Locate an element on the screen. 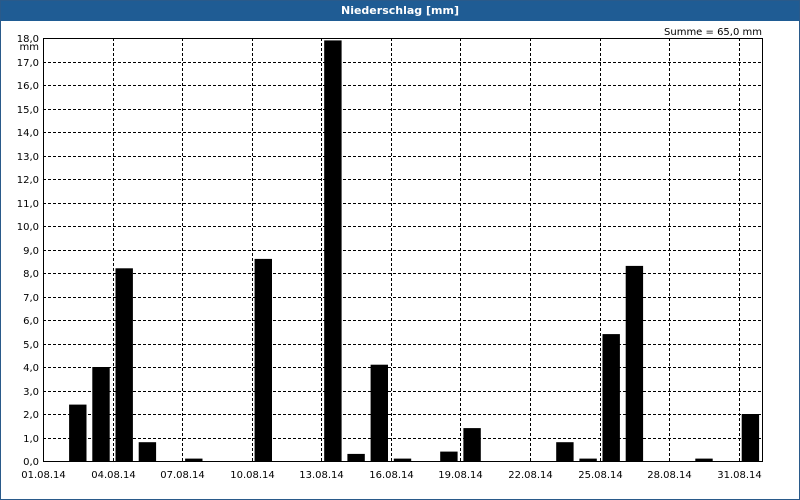  x-tick-label: 16.08.14 is located at coordinates (391, 475).